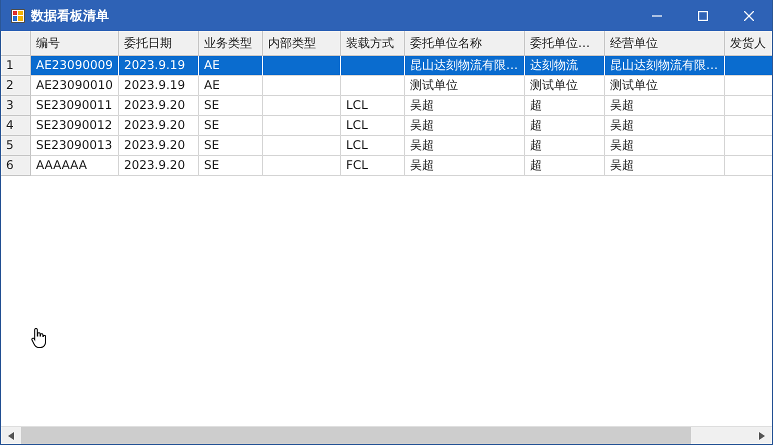 This screenshot has width=773, height=445. I want to click on maximize-icon, so click(703, 15).